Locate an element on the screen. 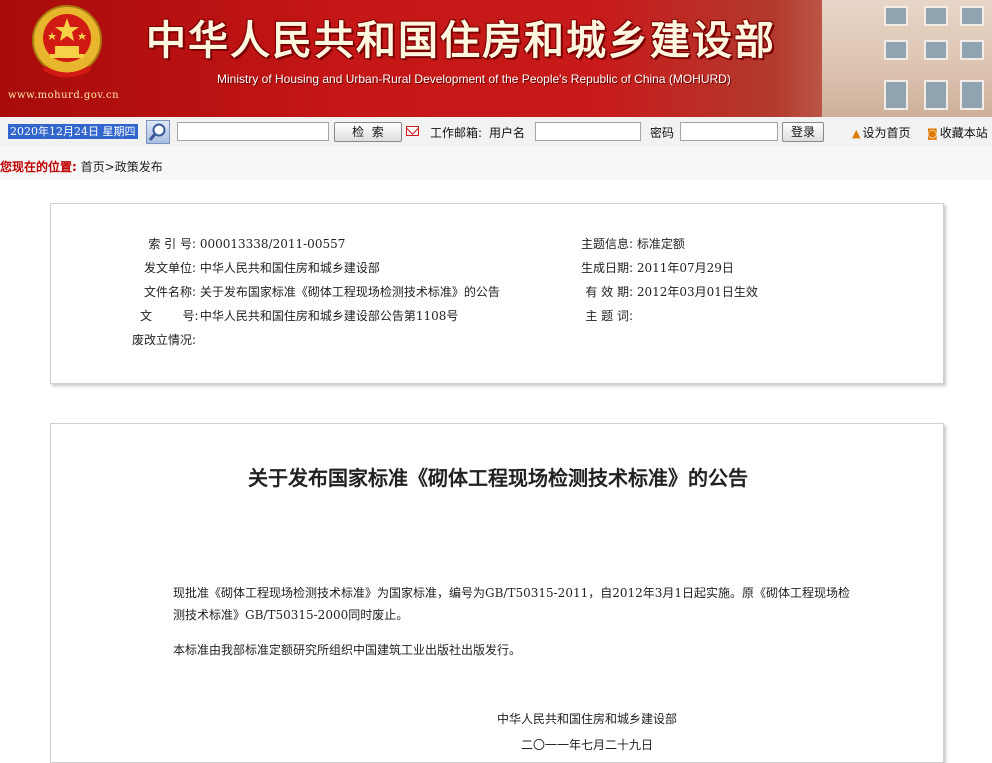 The width and height of the screenshot is (992, 763). meta-valid-row: 有 效 期: 2012年03月01日生效 is located at coordinates (667, 291).